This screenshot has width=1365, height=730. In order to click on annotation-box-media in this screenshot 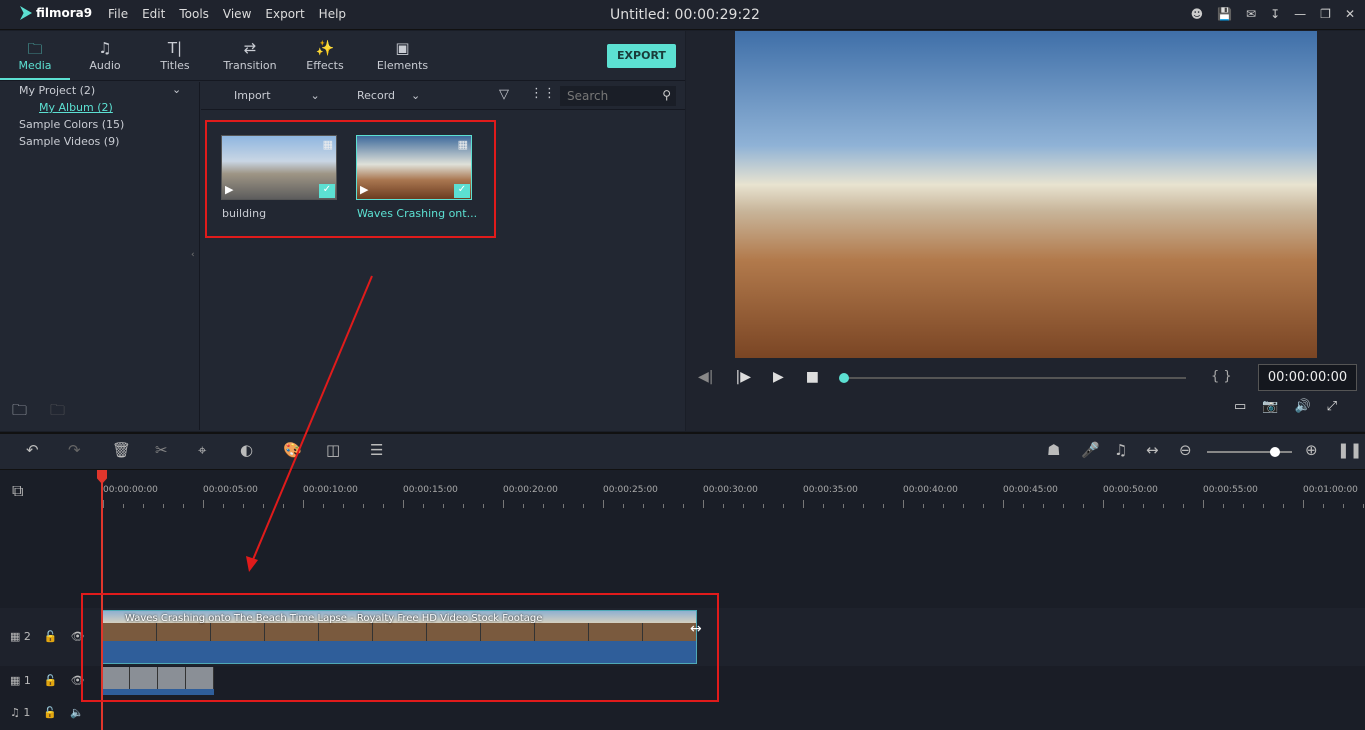, I will do `click(350, 179)`.